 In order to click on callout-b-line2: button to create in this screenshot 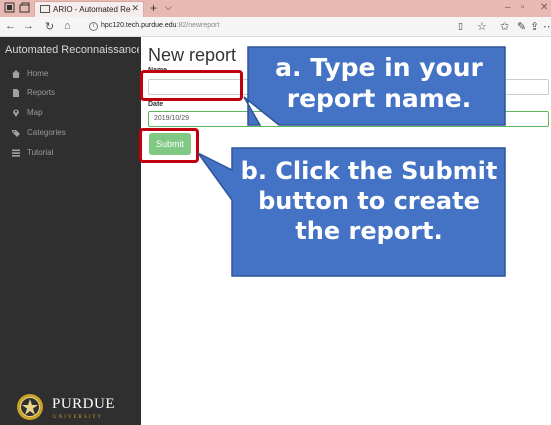, I will do `click(369, 201)`.